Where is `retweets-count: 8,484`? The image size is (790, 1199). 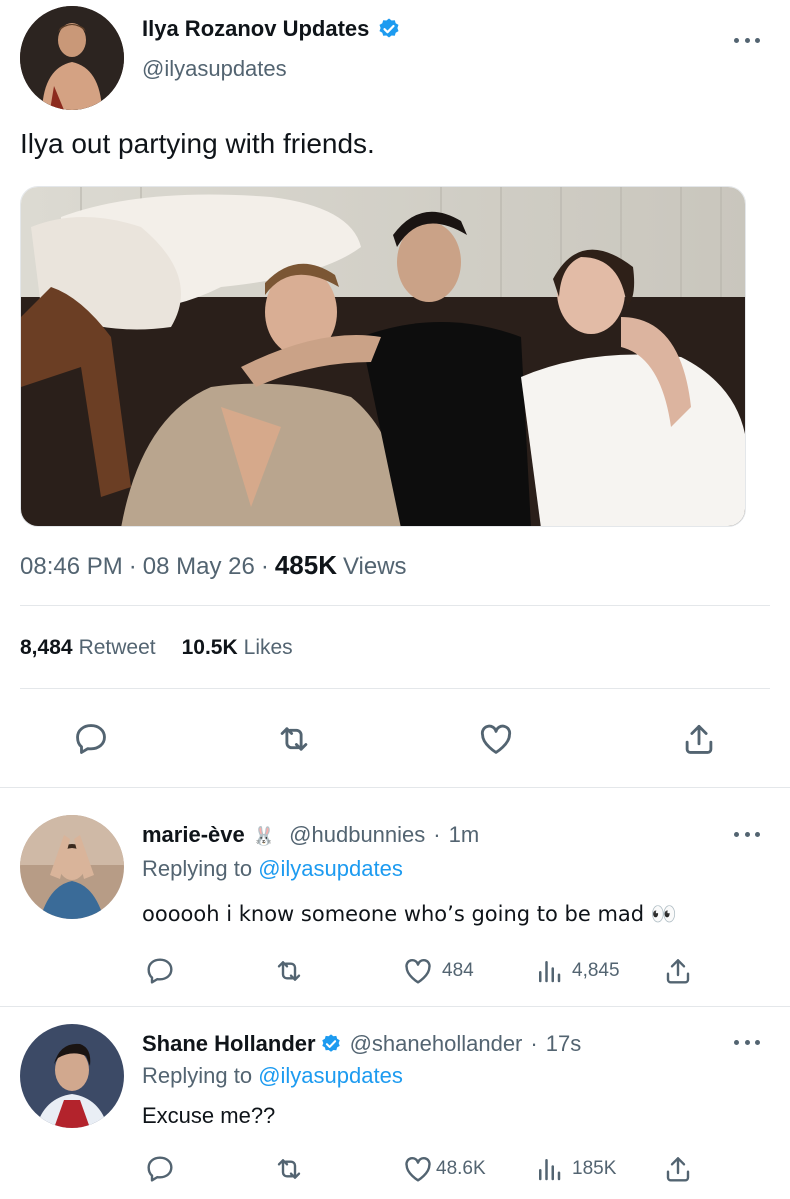
retweets-count: 8,484 is located at coordinates (46, 647).